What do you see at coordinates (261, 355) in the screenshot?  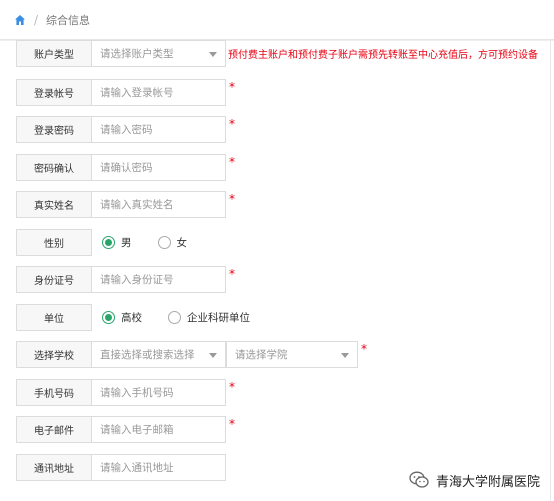 I see `college-placeholder: 请选择学院` at bounding box center [261, 355].